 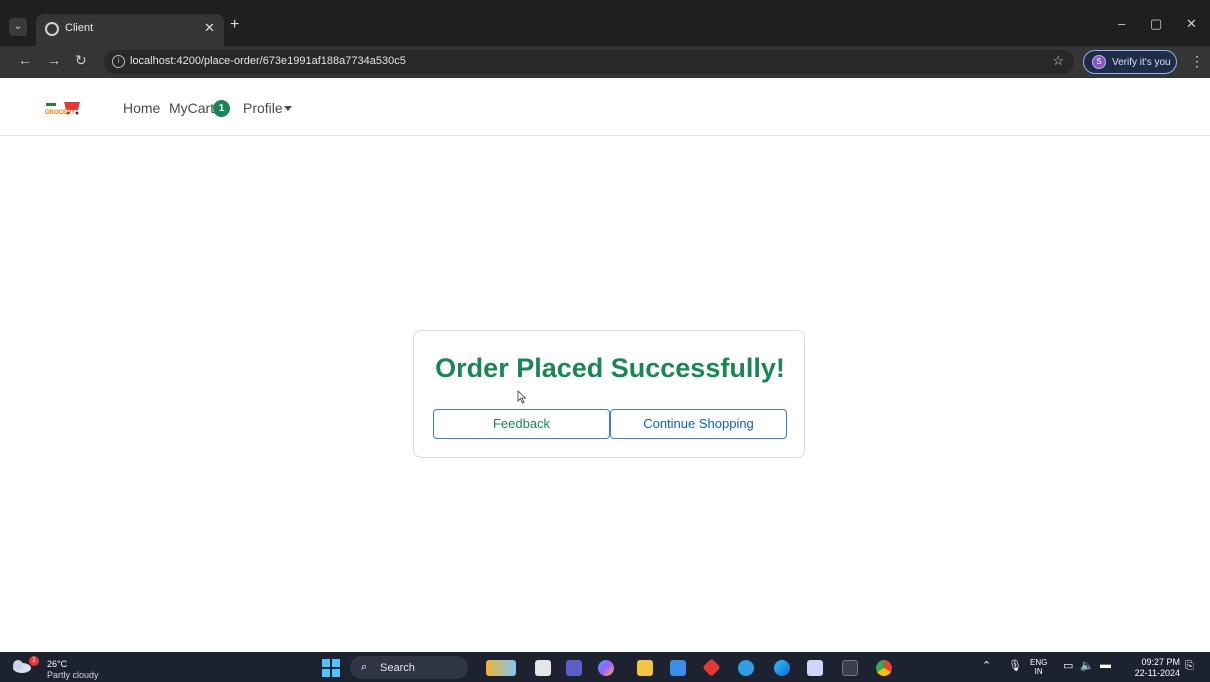 I want to click on copilot-icon, so click(x=606, y=668).